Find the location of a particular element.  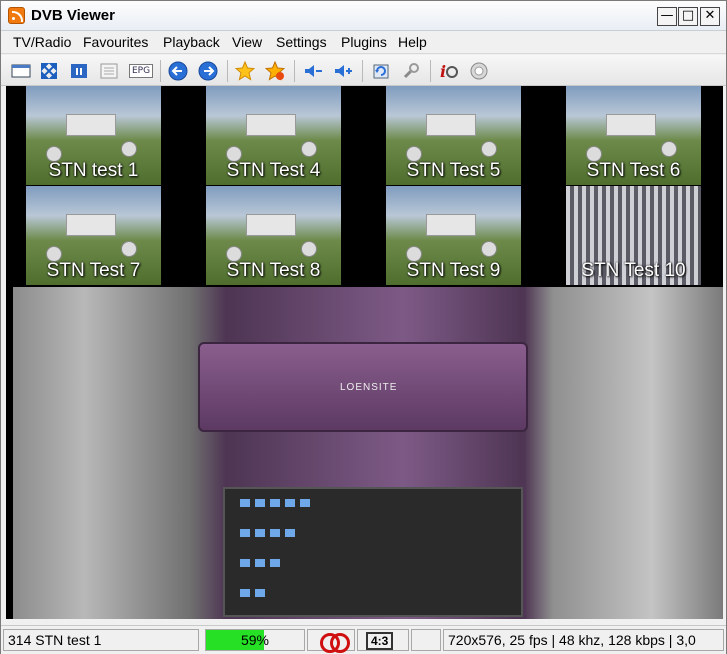

epg-button: EPG is located at coordinates (141, 71).